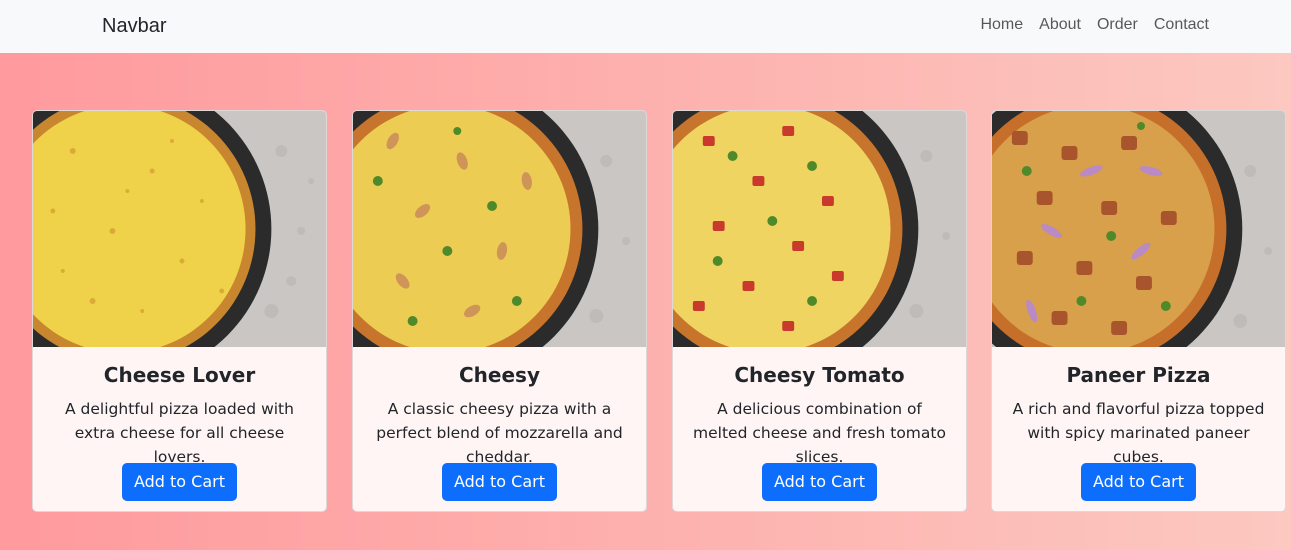  I want to click on nav-link-contact: Contact, so click(1181, 25).